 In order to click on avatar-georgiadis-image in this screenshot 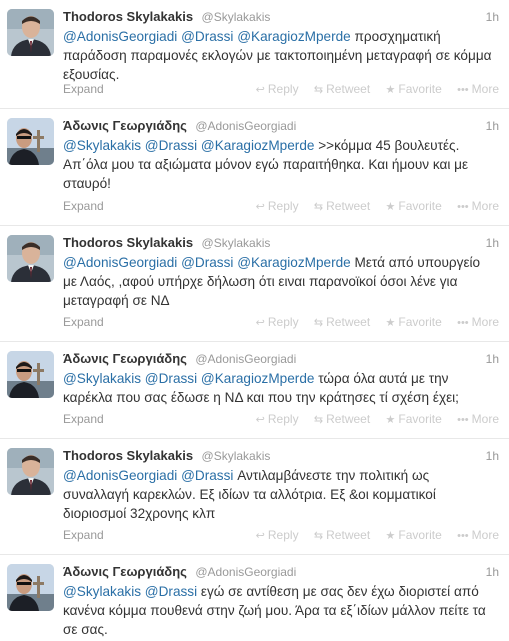, I will do `click(30, 587)`.